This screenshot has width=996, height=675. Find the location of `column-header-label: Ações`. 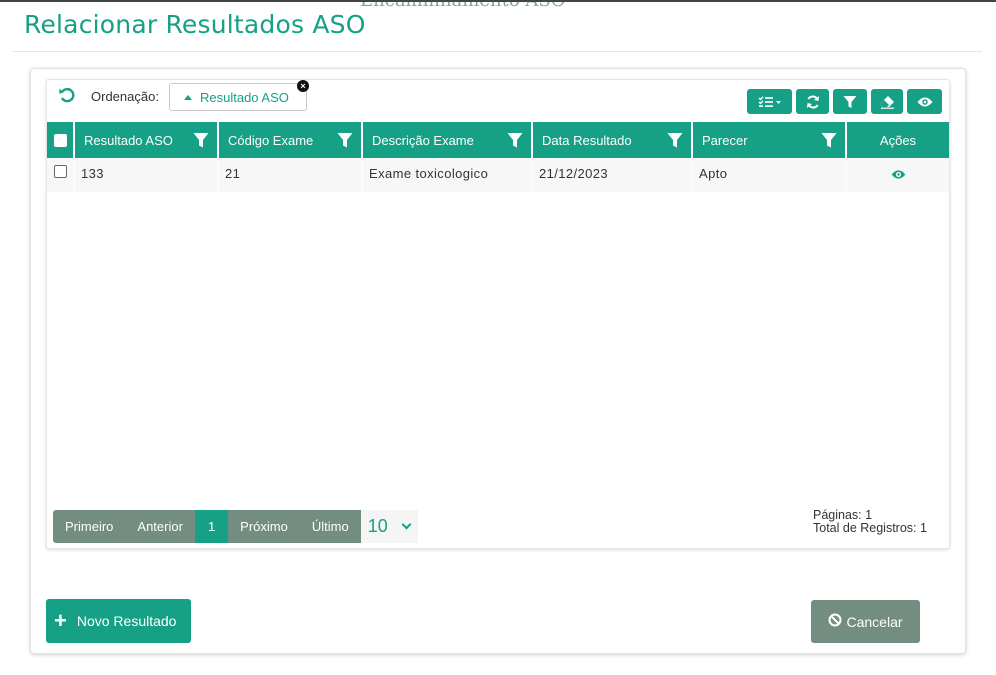

column-header-label: Ações is located at coordinates (898, 140).